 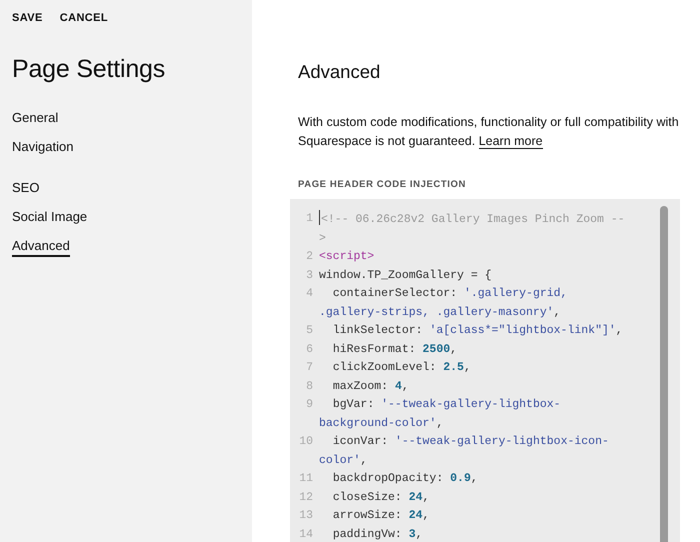 What do you see at coordinates (381, 498) in the screenshot?
I see `code-line: closeSize: 24,` at bounding box center [381, 498].